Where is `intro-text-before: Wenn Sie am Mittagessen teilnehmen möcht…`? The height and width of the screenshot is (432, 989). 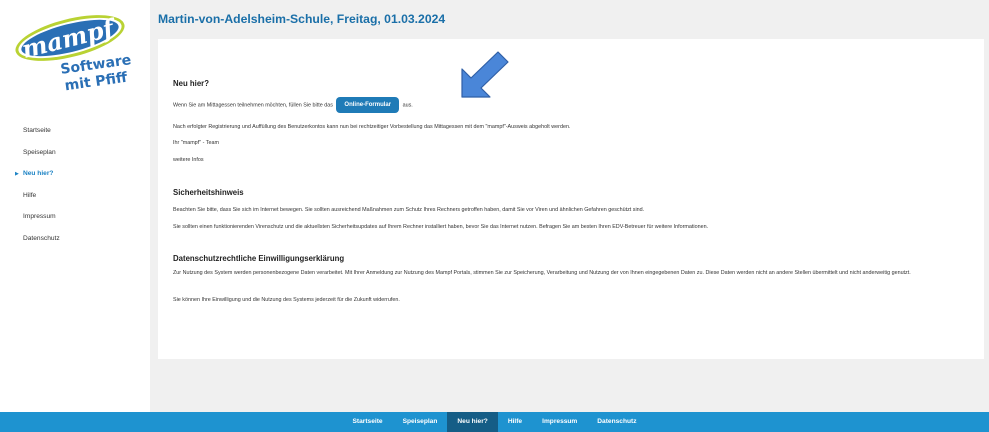
intro-text-before: Wenn Sie am Mittagessen teilnehmen möcht… is located at coordinates (253, 105).